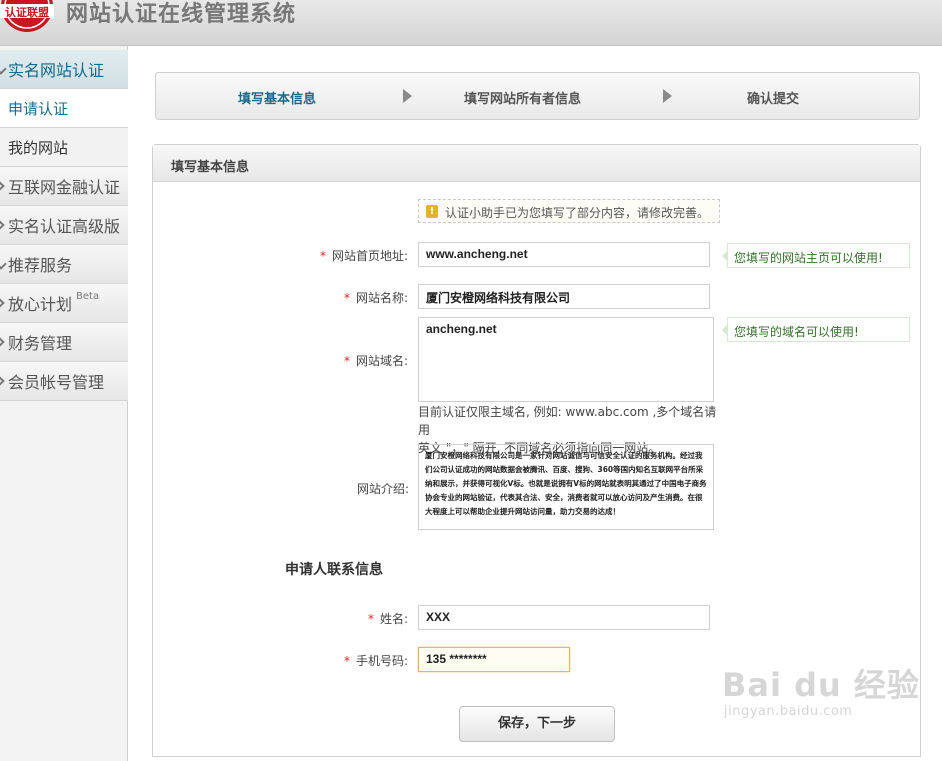  What do you see at coordinates (376, 361) in the screenshot?
I see `domain-label: * 网站域名:` at bounding box center [376, 361].